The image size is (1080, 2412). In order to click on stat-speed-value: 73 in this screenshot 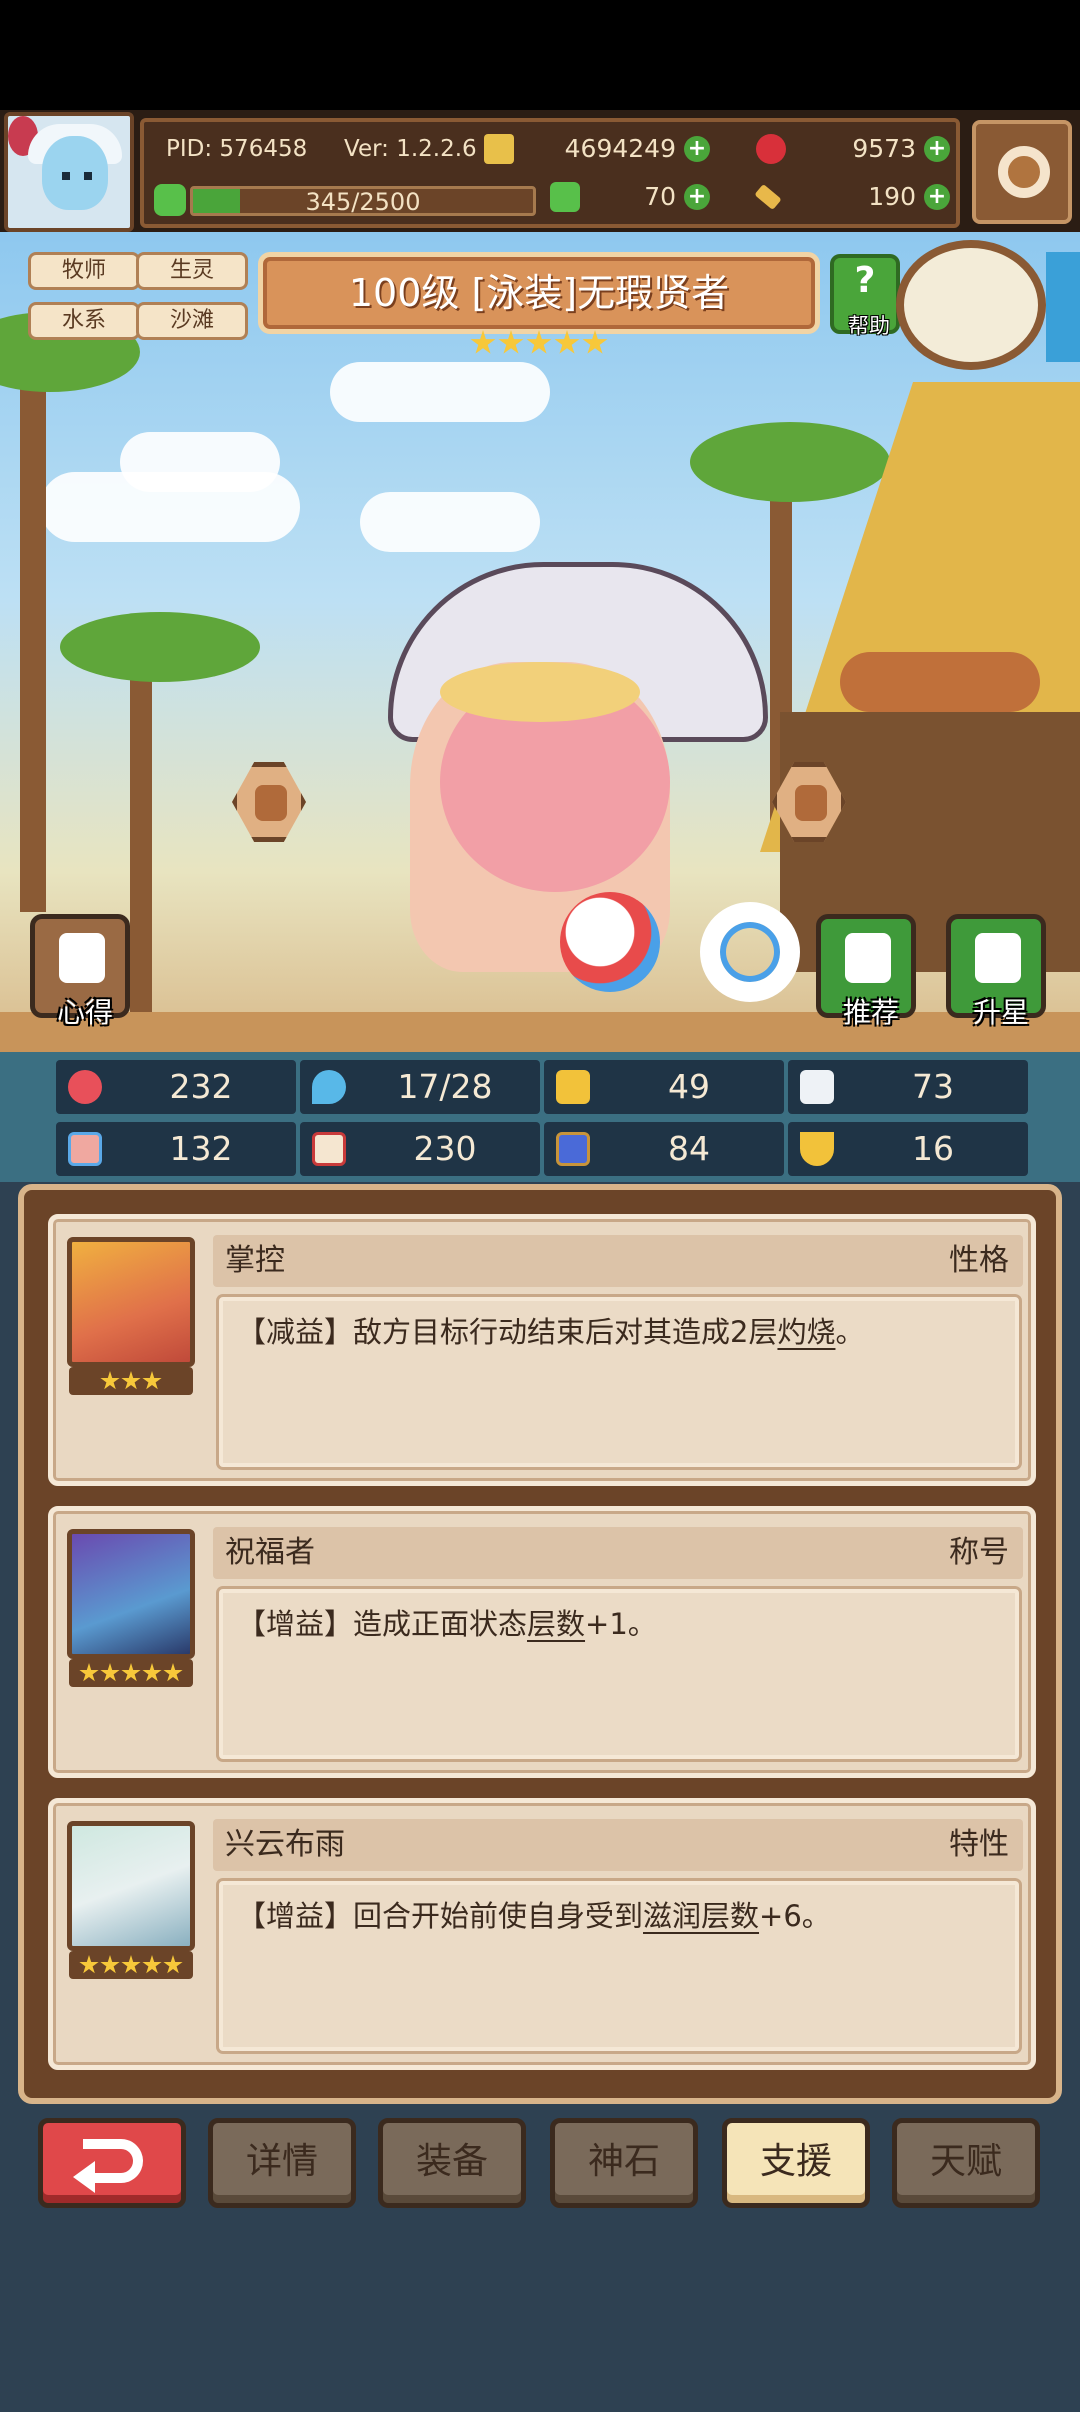, I will do `click(933, 1086)`.